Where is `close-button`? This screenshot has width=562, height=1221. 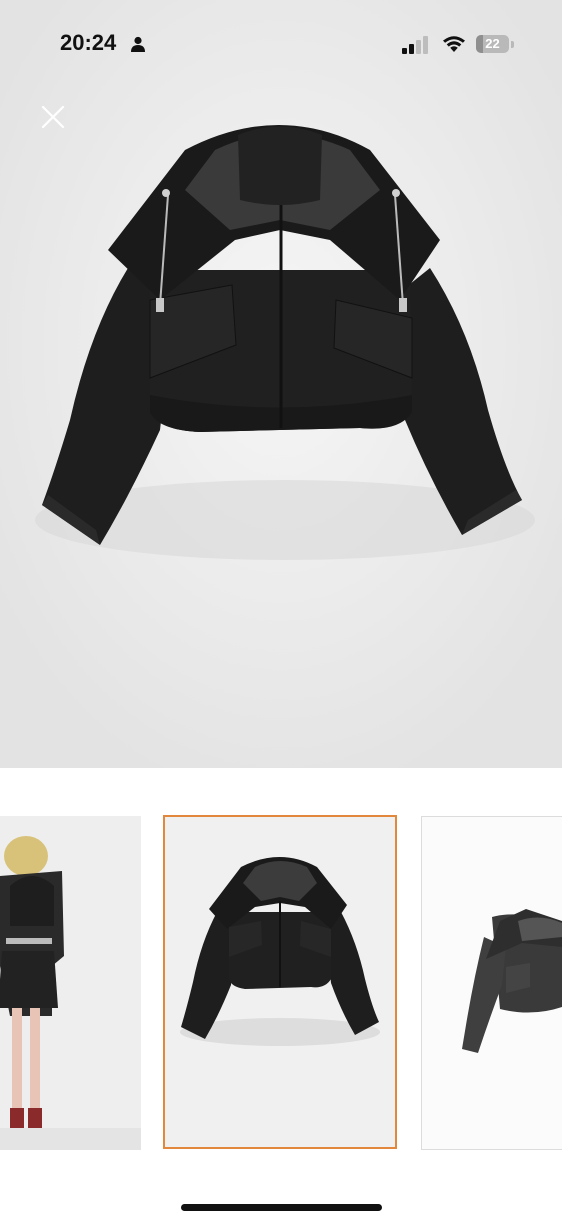
close-button is located at coordinates (53, 117).